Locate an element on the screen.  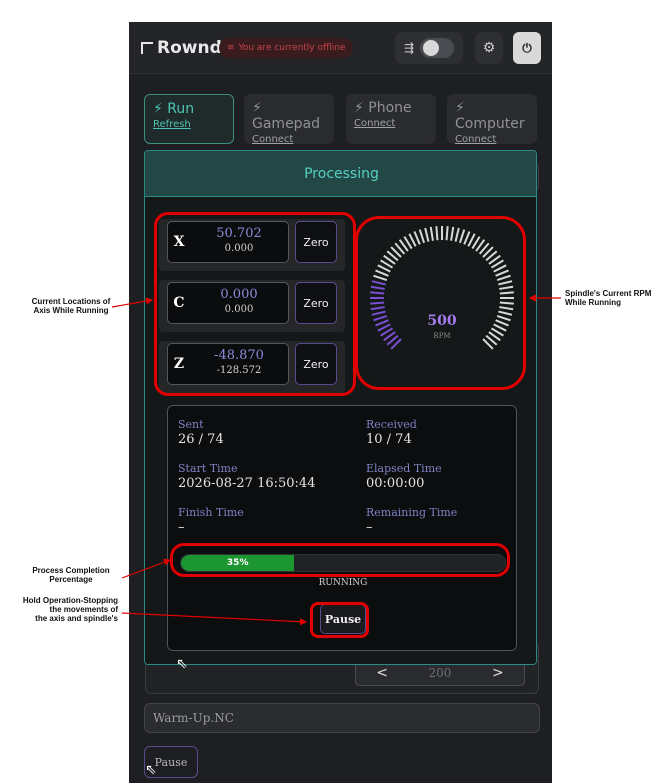
axis-position: -48.870 is located at coordinates (239, 355).